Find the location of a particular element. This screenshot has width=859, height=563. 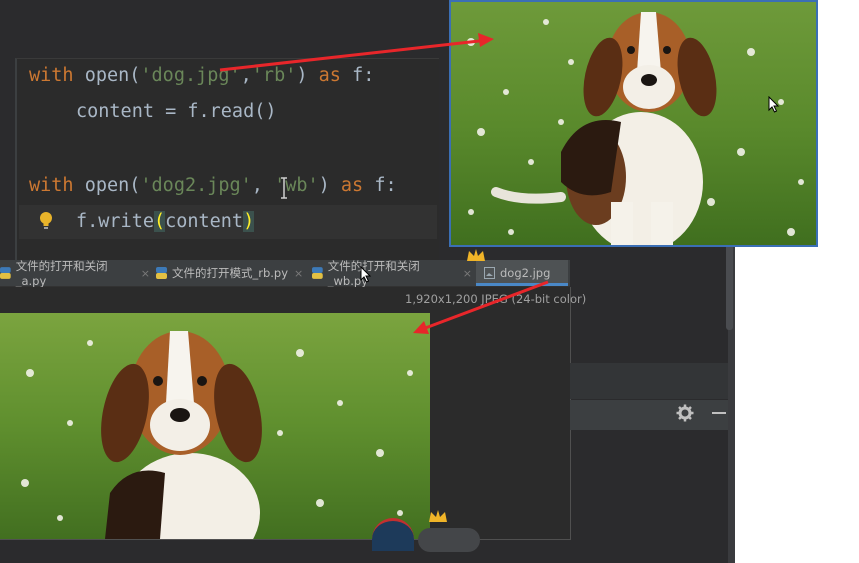

image-file-icon is located at coordinates (489, 273).